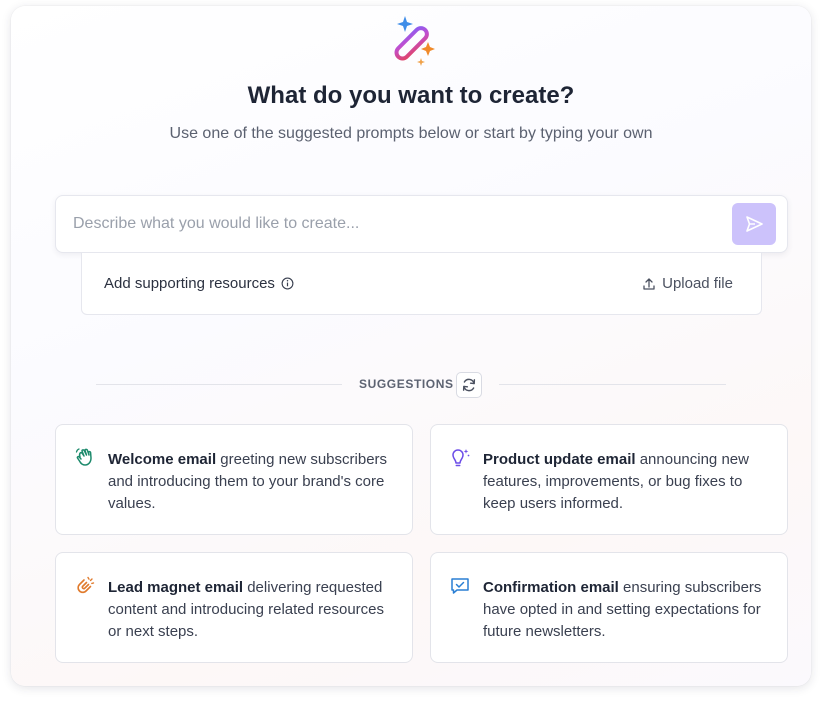 Image resolution: width=822 pixels, height=701 pixels. I want to click on refresh-suggestions-button, so click(469, 385).